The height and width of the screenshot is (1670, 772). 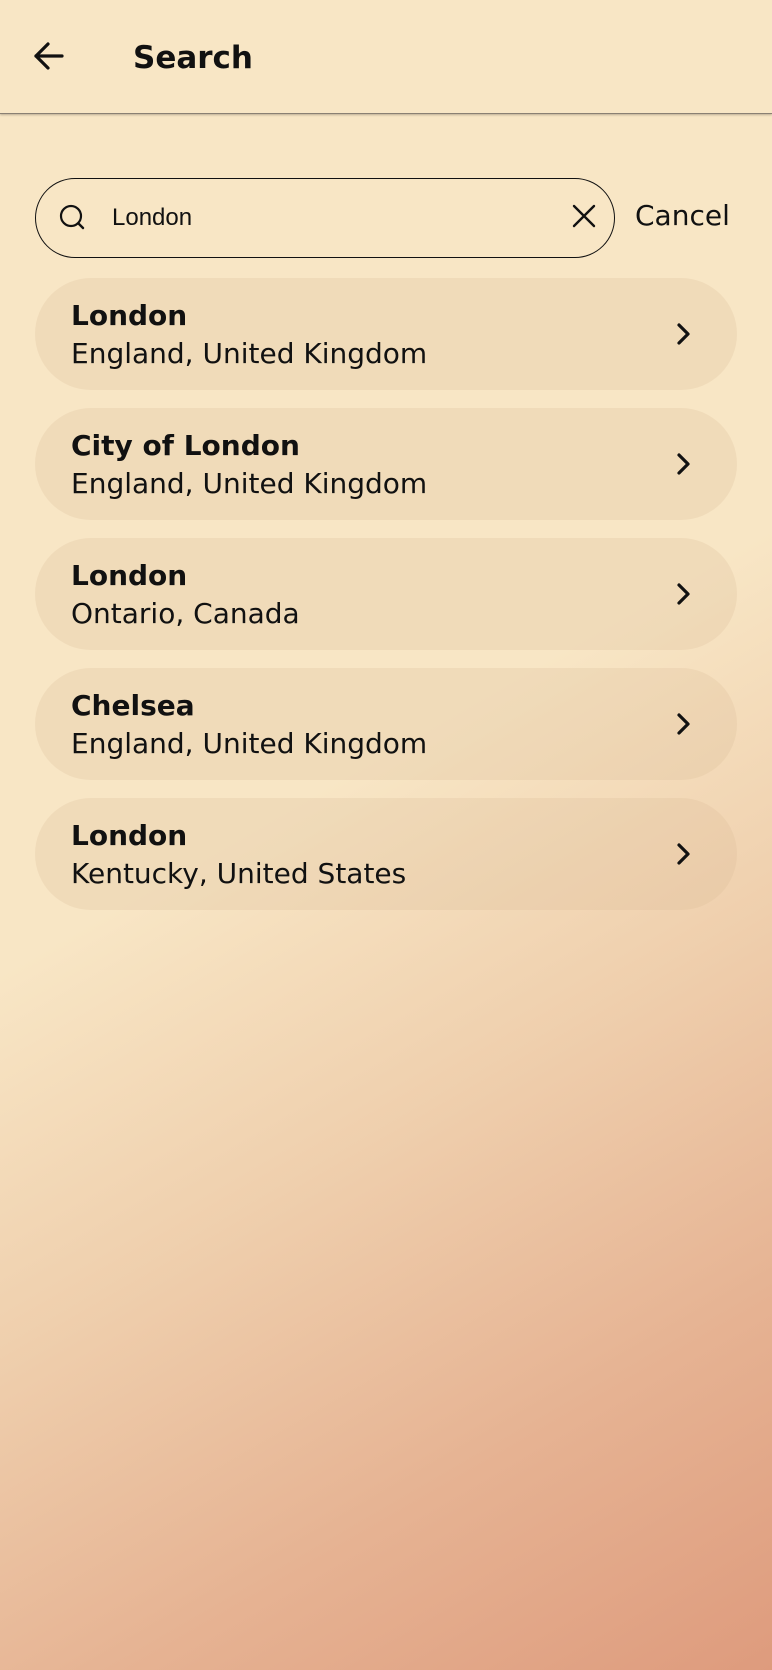 I want to click on top-app-bar: Search, so click(x=386, y=57).